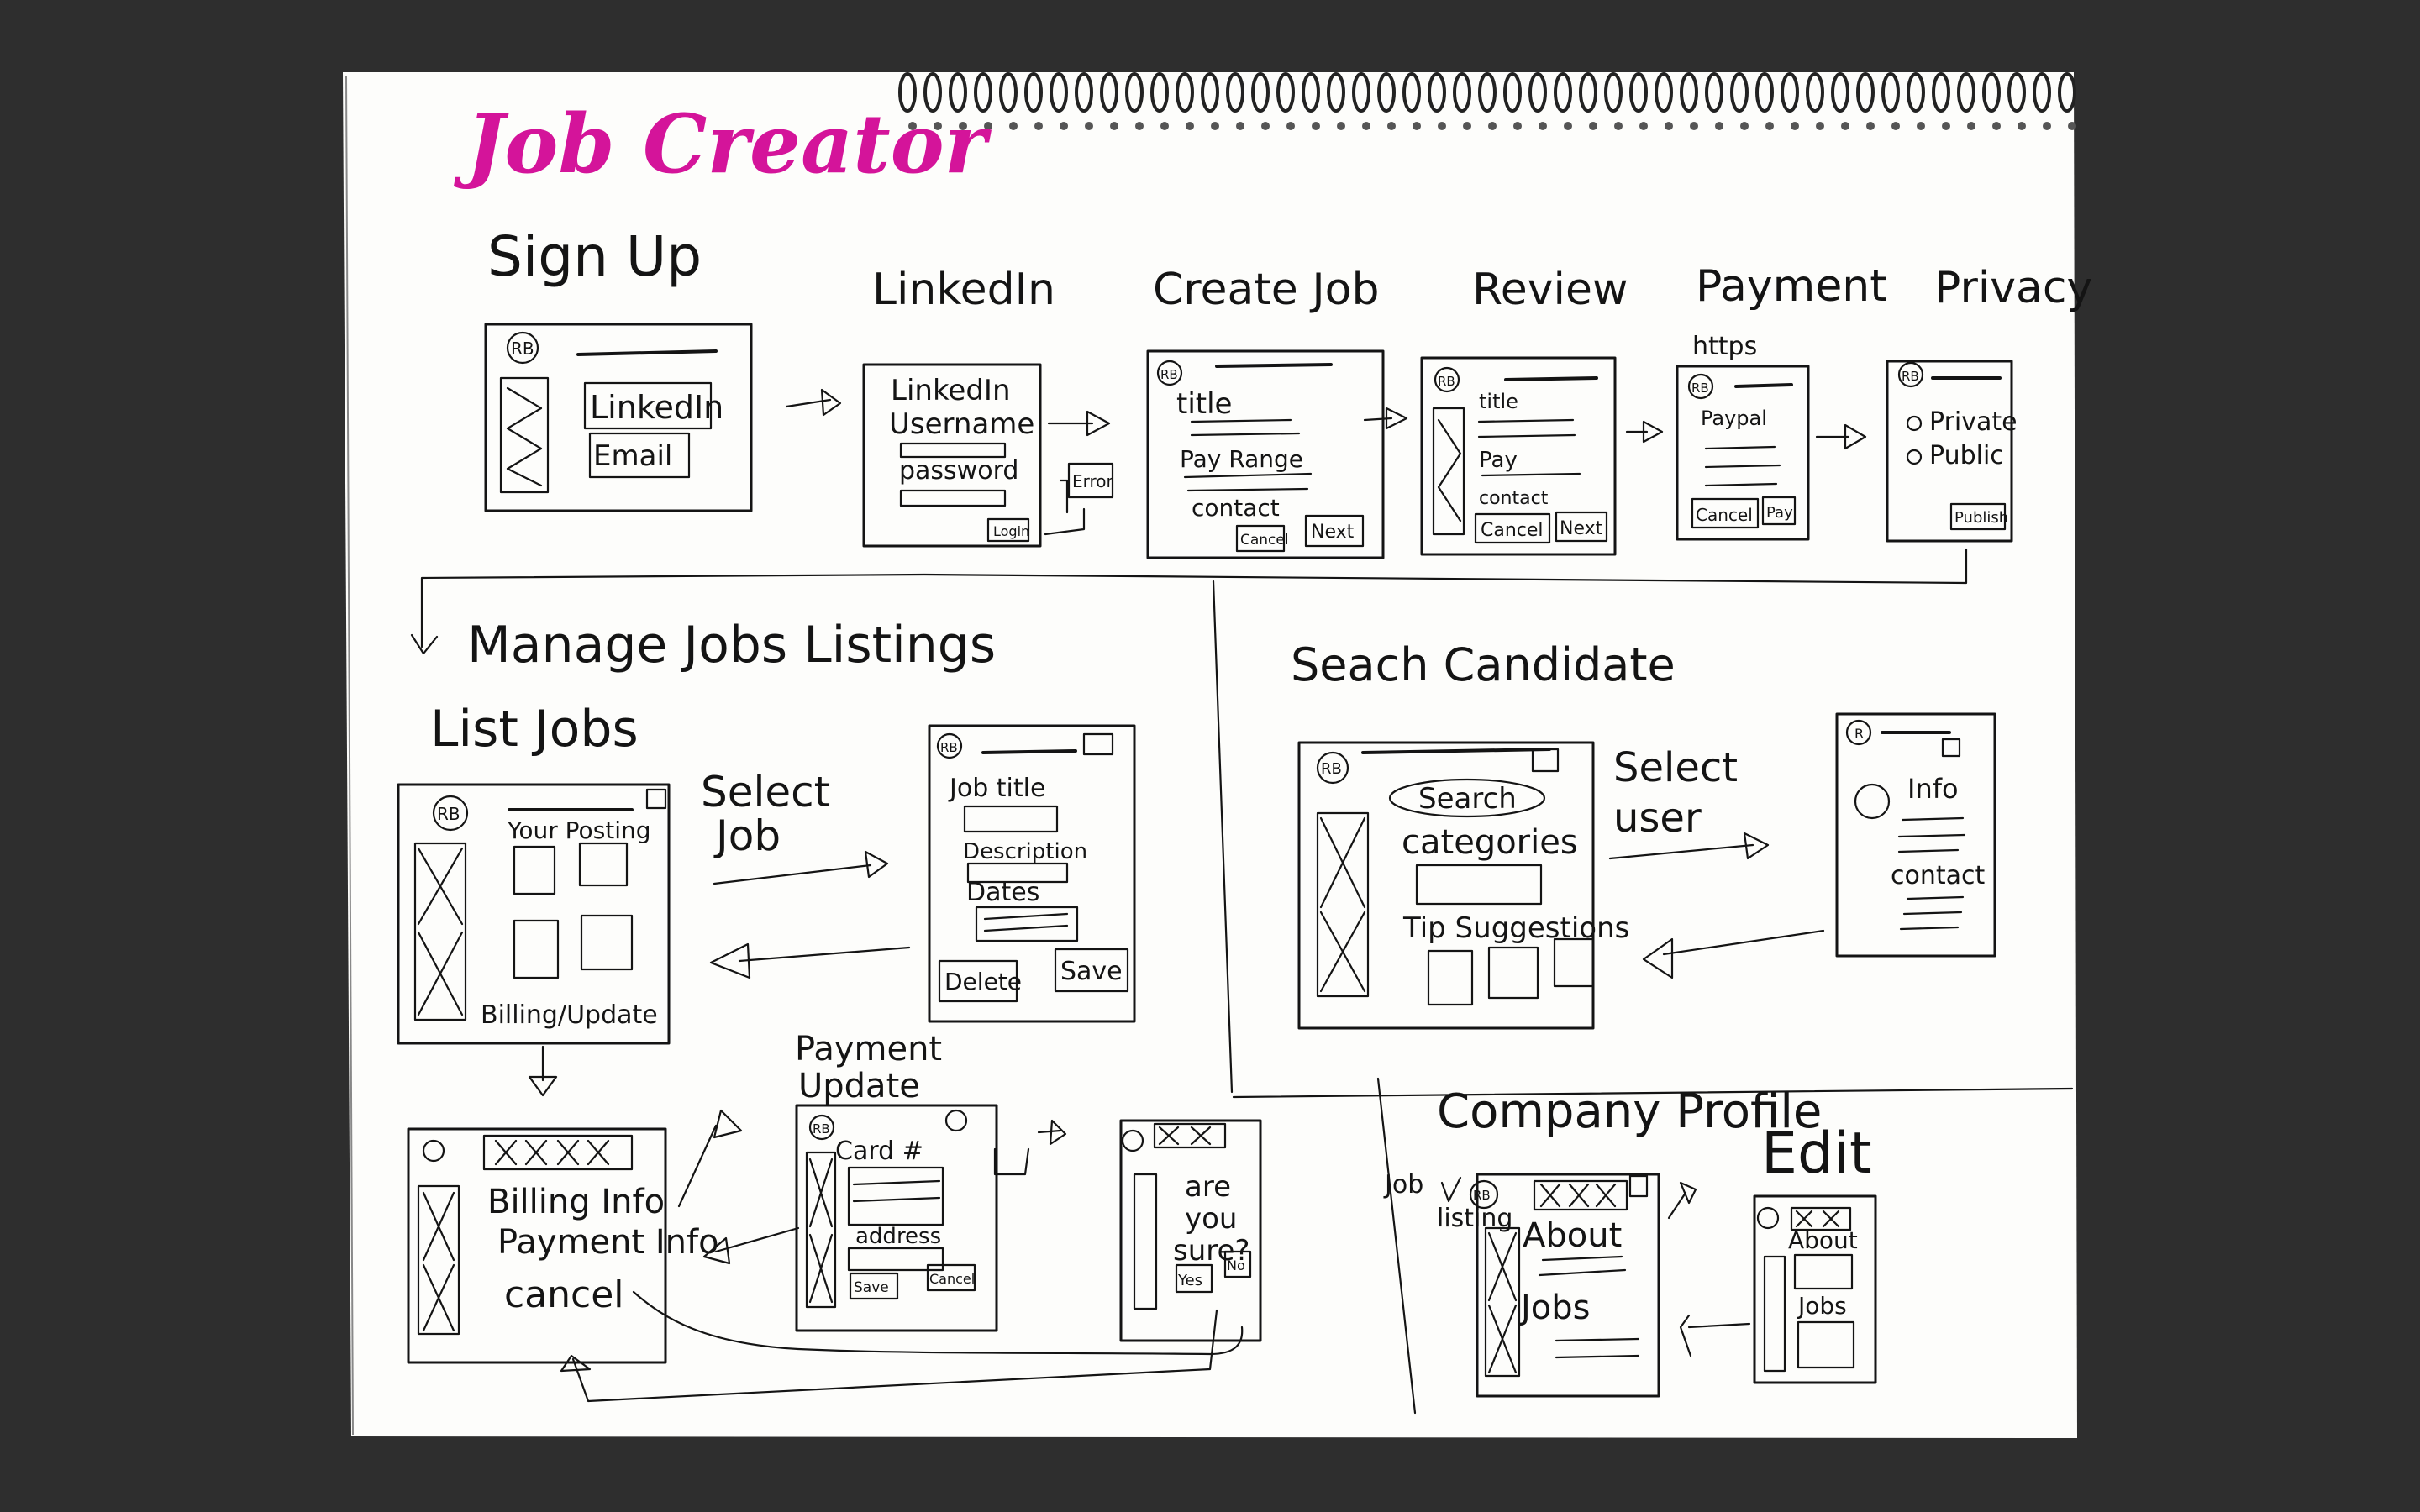  I want to click on privacy-heading: Privacy, so click(2013, 288).